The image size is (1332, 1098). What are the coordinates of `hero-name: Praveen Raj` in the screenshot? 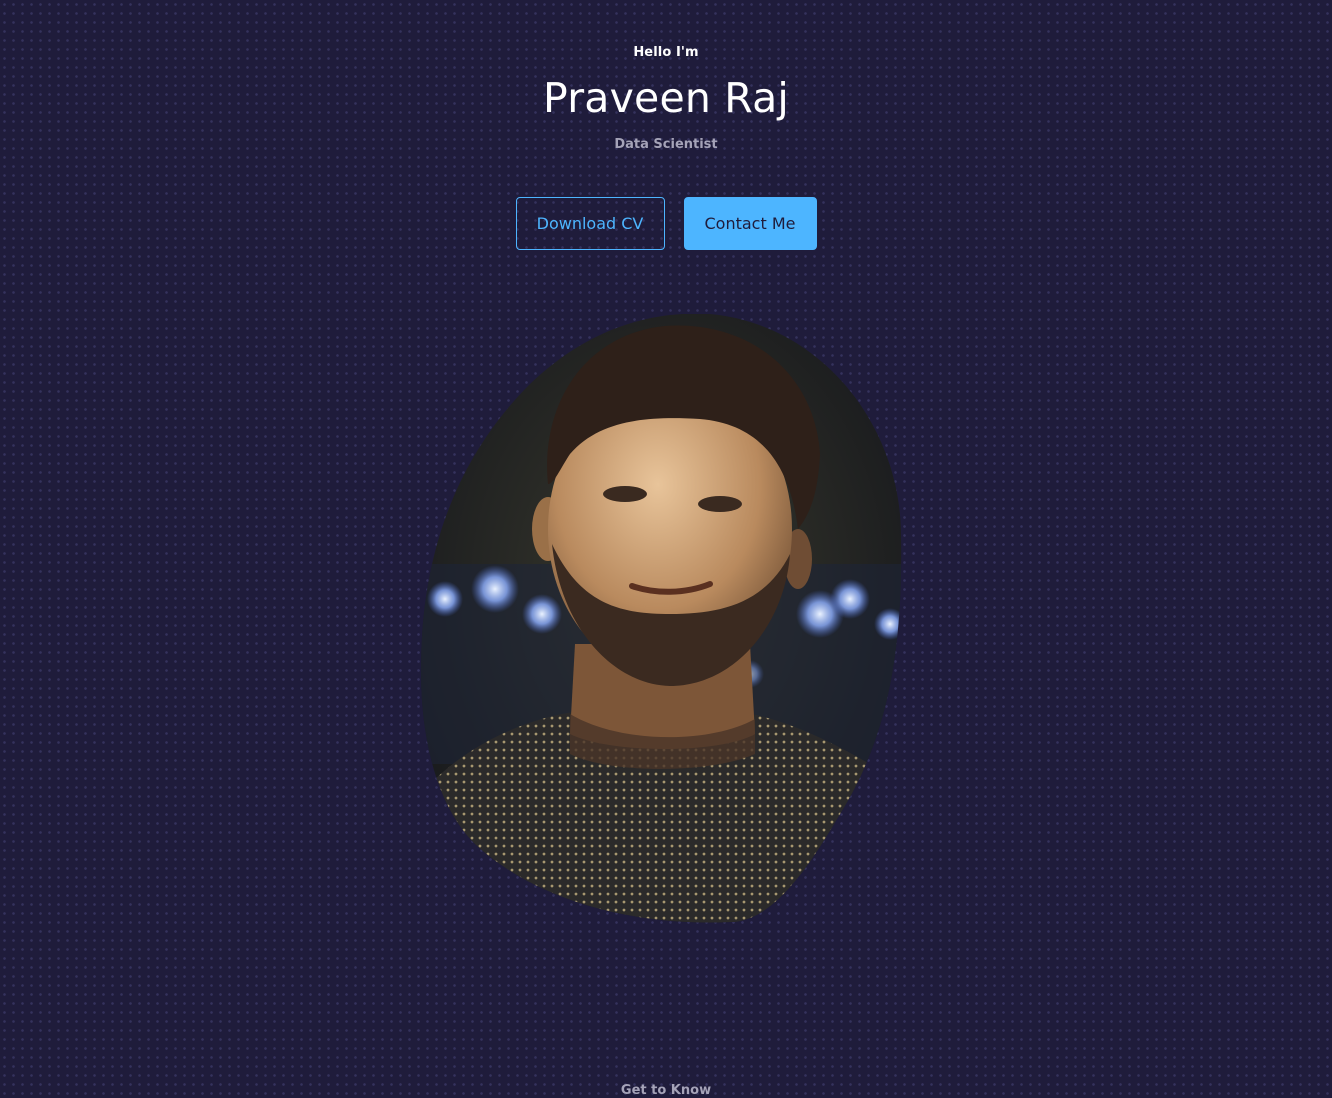 It's located at (666, 98).